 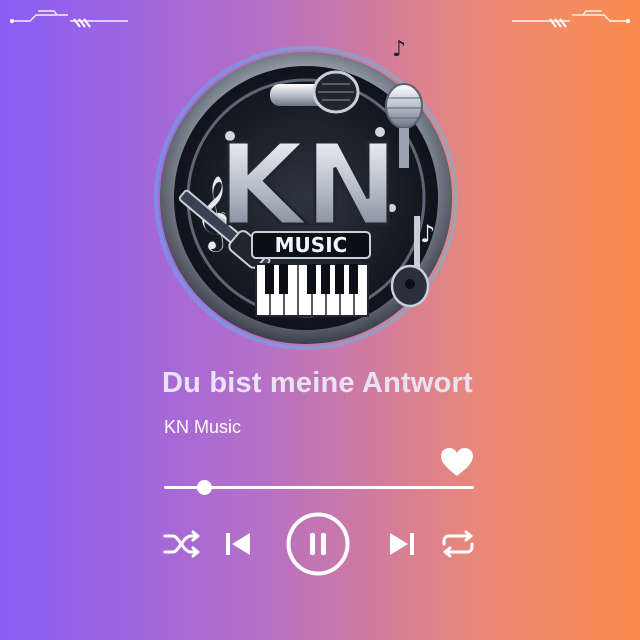 What do you see at coordinates (69, 19) in the screenshot?
I see `corner-decoration-left` at bounding box center [69, 19].